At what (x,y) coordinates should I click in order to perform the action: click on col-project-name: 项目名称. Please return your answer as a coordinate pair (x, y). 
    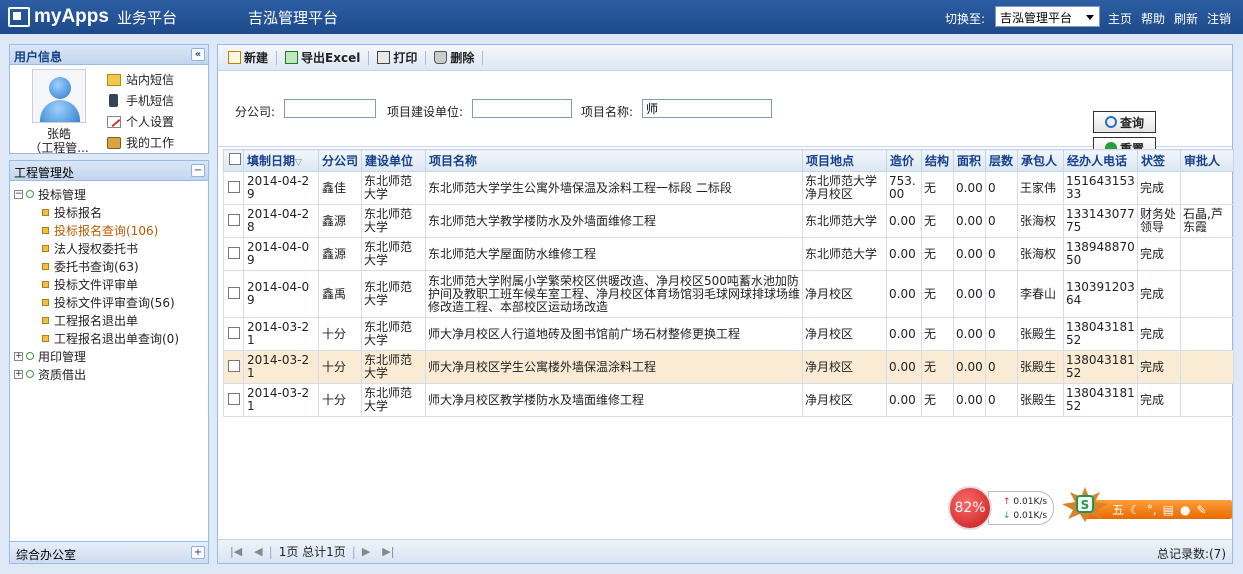
    Looking at the image, I should click on (614, 160).